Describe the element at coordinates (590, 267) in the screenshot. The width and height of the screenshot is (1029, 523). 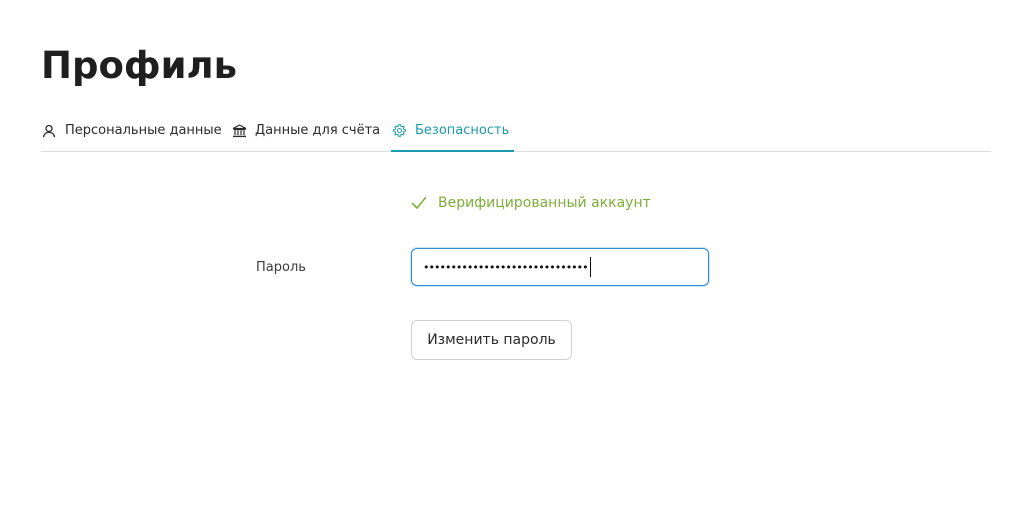
I see `text-caret` at that location.